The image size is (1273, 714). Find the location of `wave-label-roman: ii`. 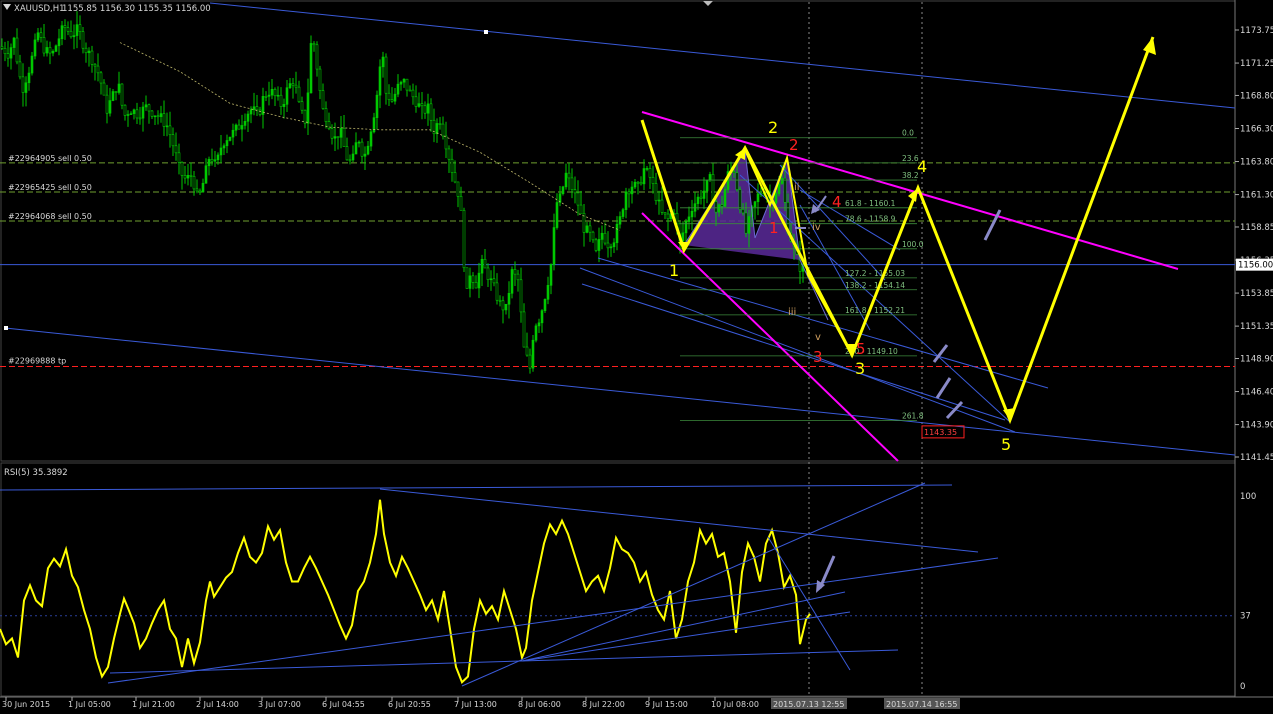

wave-label-roman: ii is located at coordinates (797, 187).